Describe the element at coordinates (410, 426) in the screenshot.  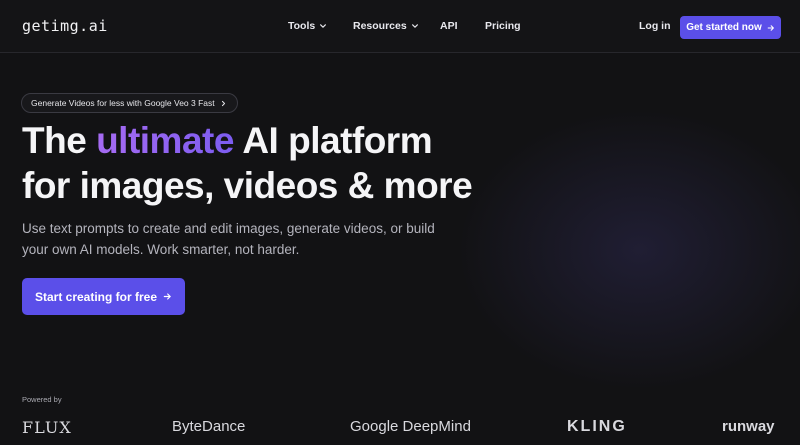
I see `brand-logo-google-deepmind: Google DeepMind` at that location.